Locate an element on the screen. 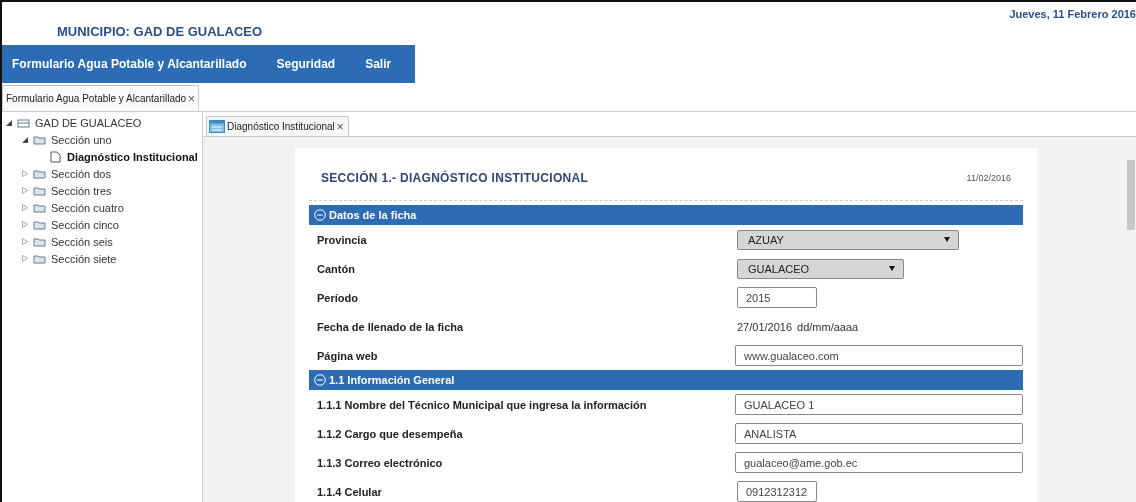 This screenshot has width=1136, height=502. tree-item: Sección tres is located at coordinates (81, 190).